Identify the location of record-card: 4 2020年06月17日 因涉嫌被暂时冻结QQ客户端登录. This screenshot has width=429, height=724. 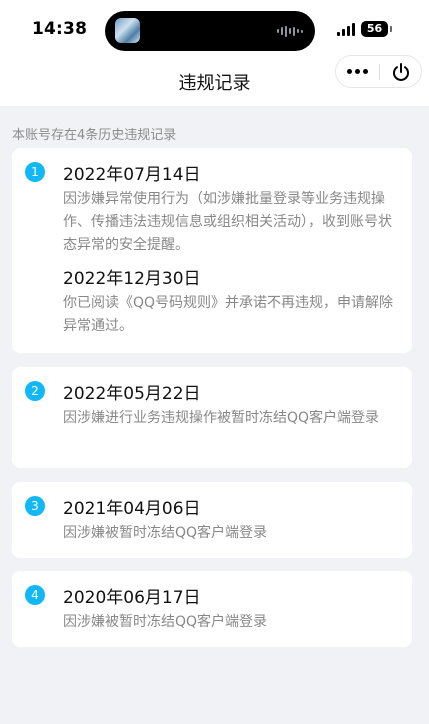
(212, 609).